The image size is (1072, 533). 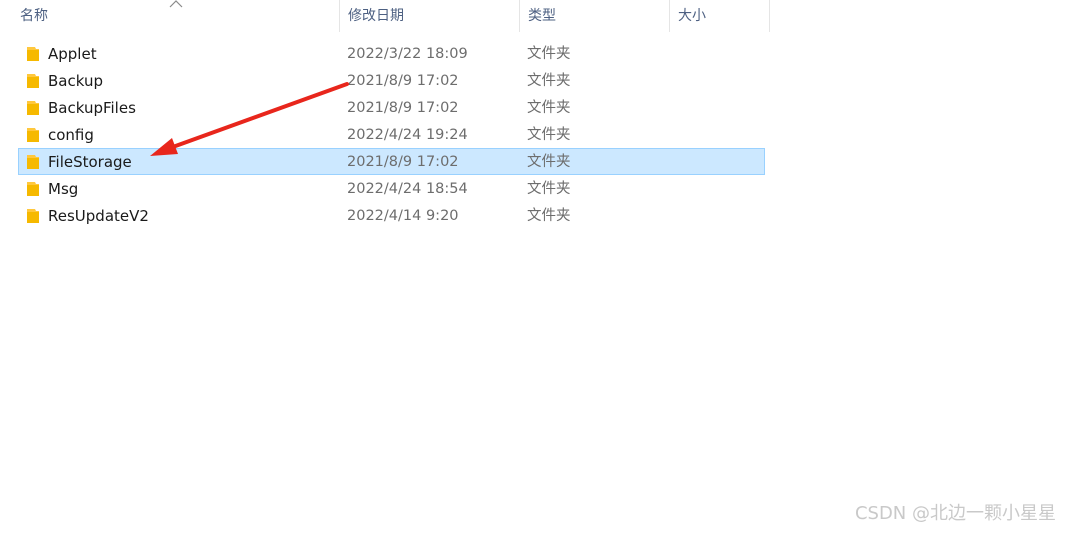 I want to click on file-date: 2022/4/14 9:20, so click(x=403, y=216).